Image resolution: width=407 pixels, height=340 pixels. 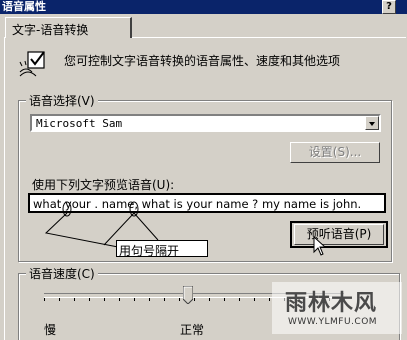 What do you see at coordinates (372, 123) in the screenshot?
I see `chevron-down-icon` at bounding box center [372, 123].